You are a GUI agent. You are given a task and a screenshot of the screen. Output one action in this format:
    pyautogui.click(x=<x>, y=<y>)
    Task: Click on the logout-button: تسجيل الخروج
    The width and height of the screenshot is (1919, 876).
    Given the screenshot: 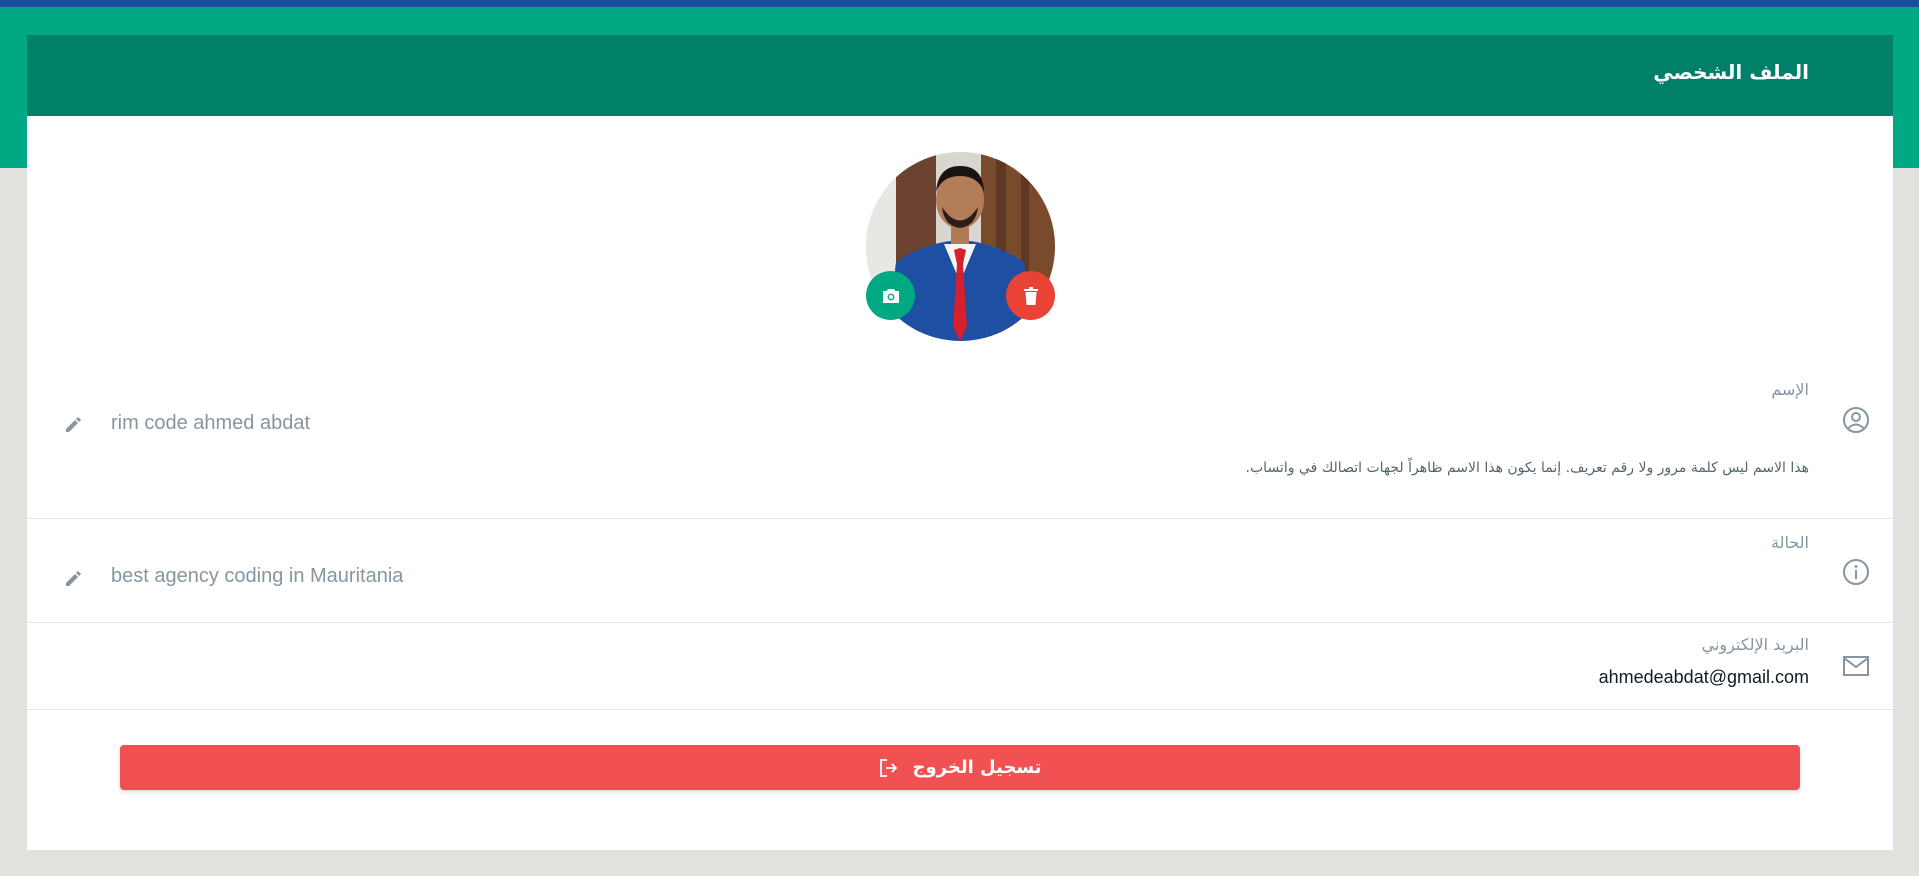 What is the action you would take?
    pyautogui.click(x=960, y=767)
    